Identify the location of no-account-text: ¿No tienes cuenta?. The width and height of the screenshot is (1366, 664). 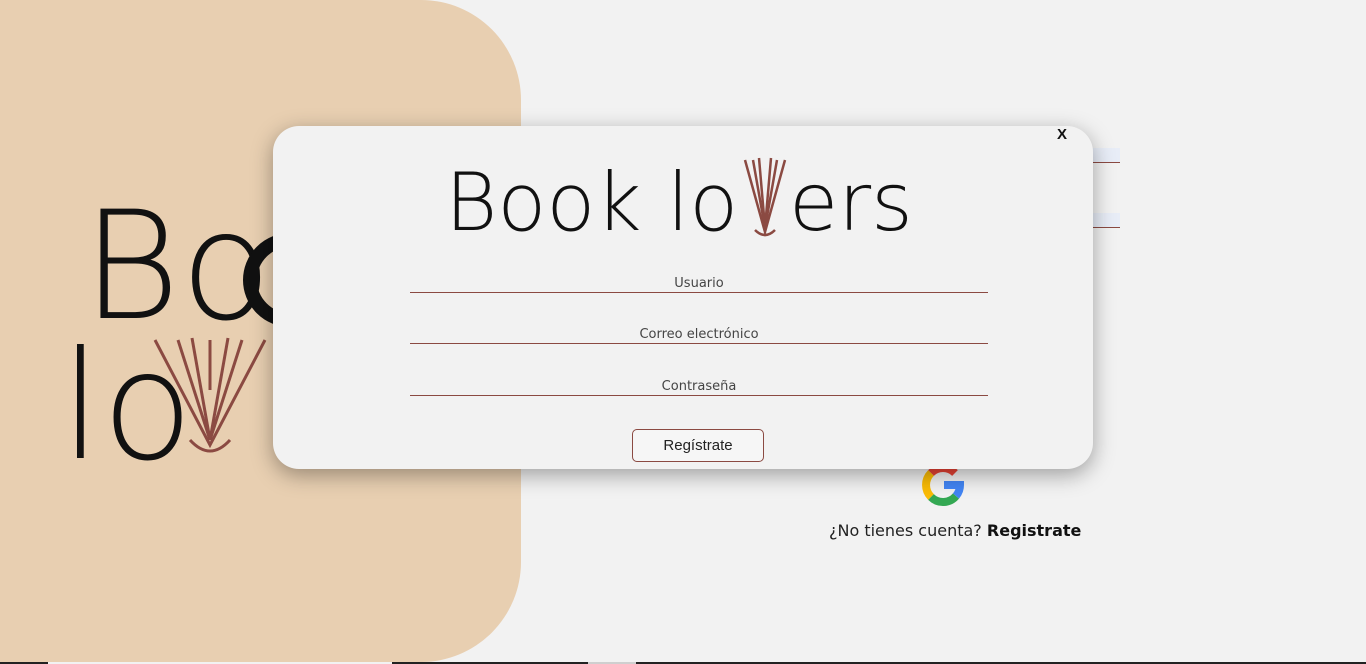
(905, 530).